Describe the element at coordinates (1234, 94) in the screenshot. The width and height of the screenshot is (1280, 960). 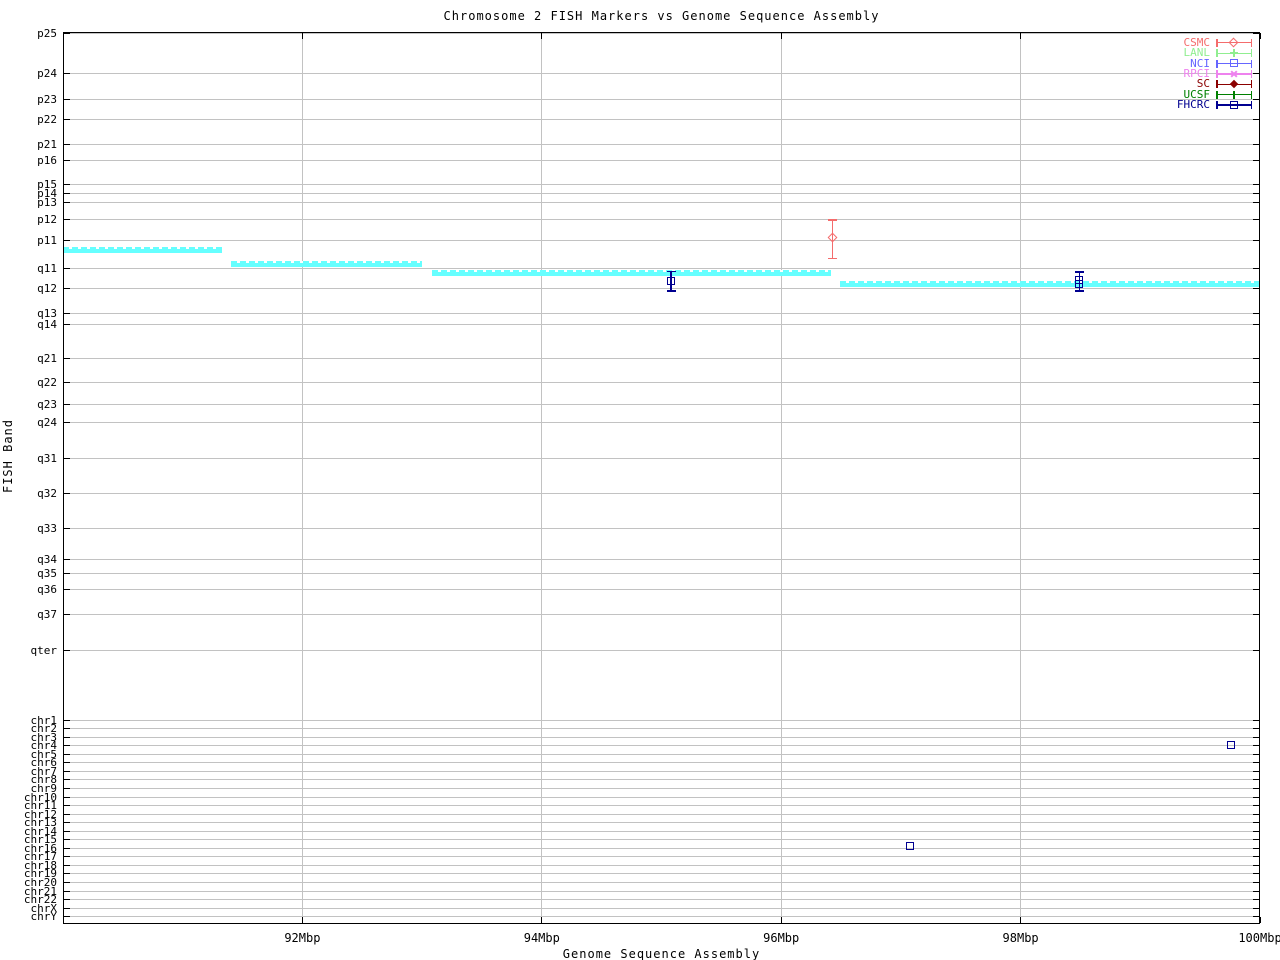
I see `marker-plus` at that location.